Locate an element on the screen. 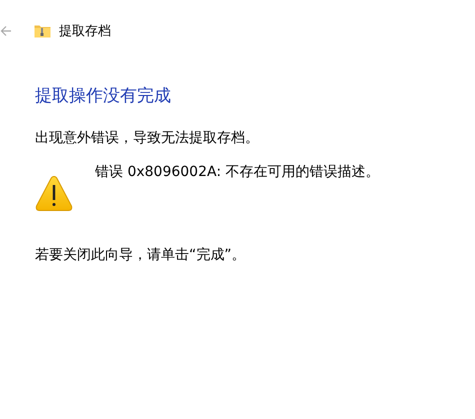  page-heading: 提取操作没有完成 is located at coordinates (103, 96).